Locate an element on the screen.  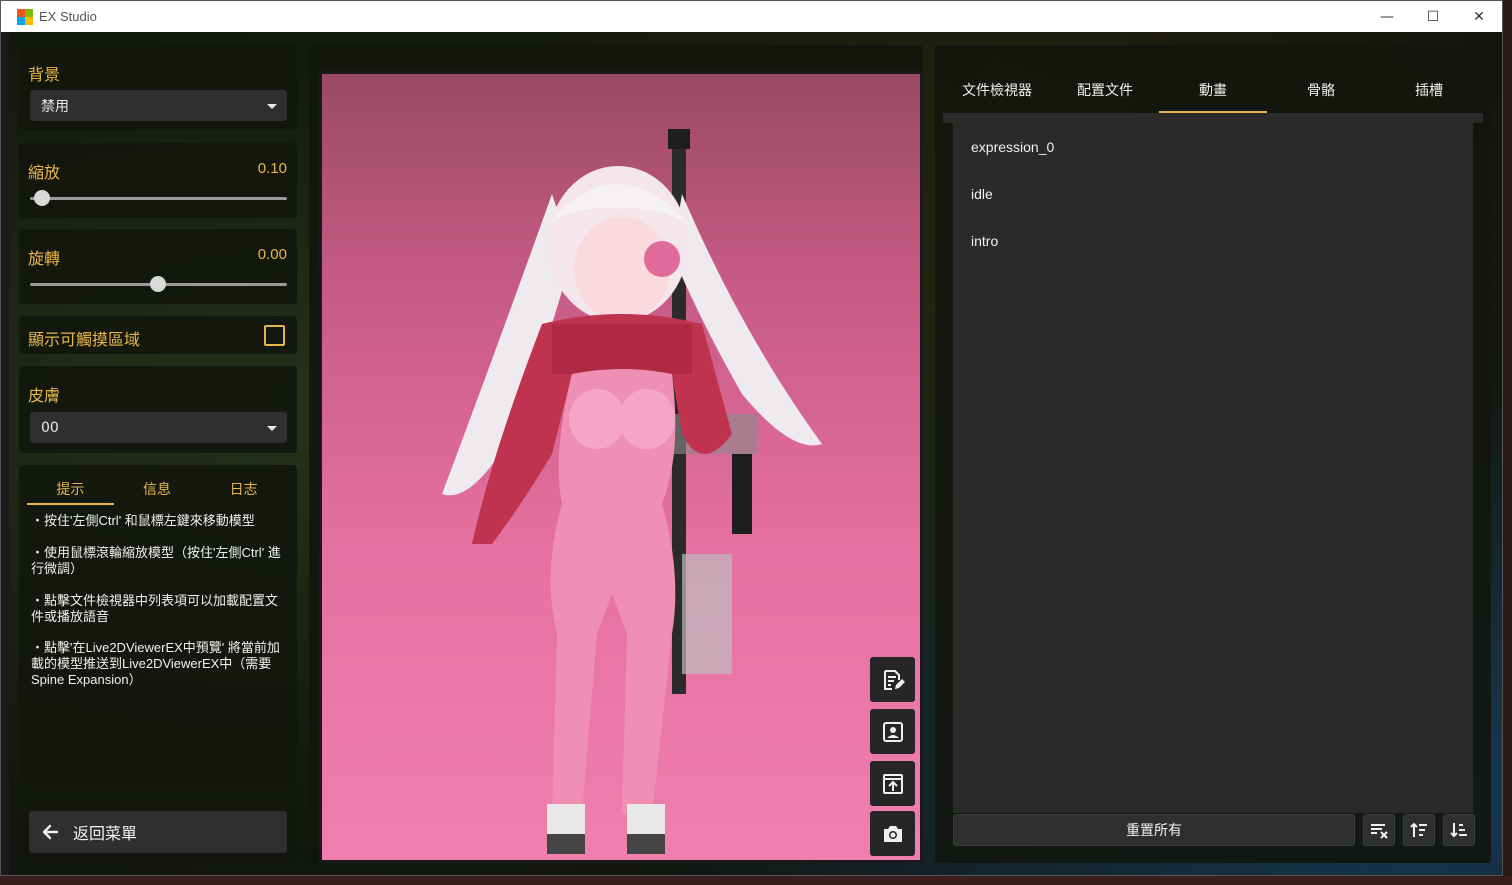
export-button is located at coordinates (892, 783).